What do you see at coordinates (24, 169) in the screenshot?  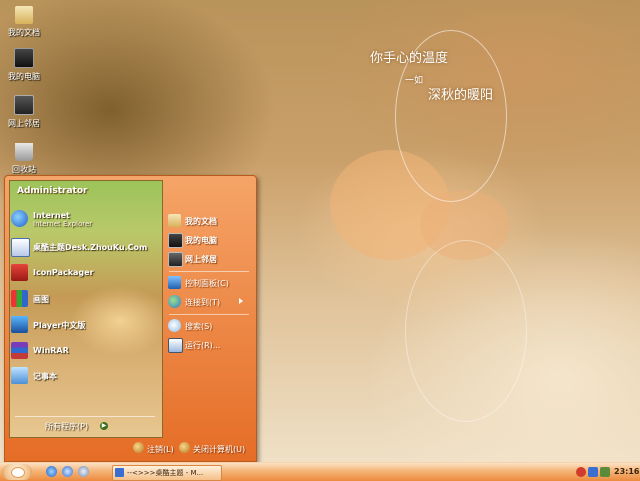 I see `desktop-icon-label: 回收站` at bounding box center [24, 169].